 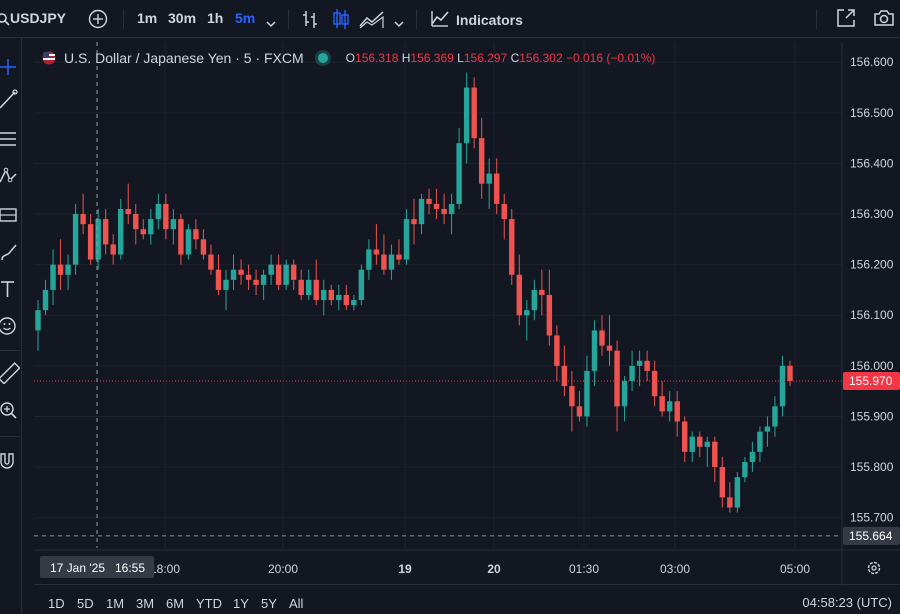 What do you see at coordinates (405, 569) in the screenshot?
I see `time-tick: 19` at bounding box center [405, 569].